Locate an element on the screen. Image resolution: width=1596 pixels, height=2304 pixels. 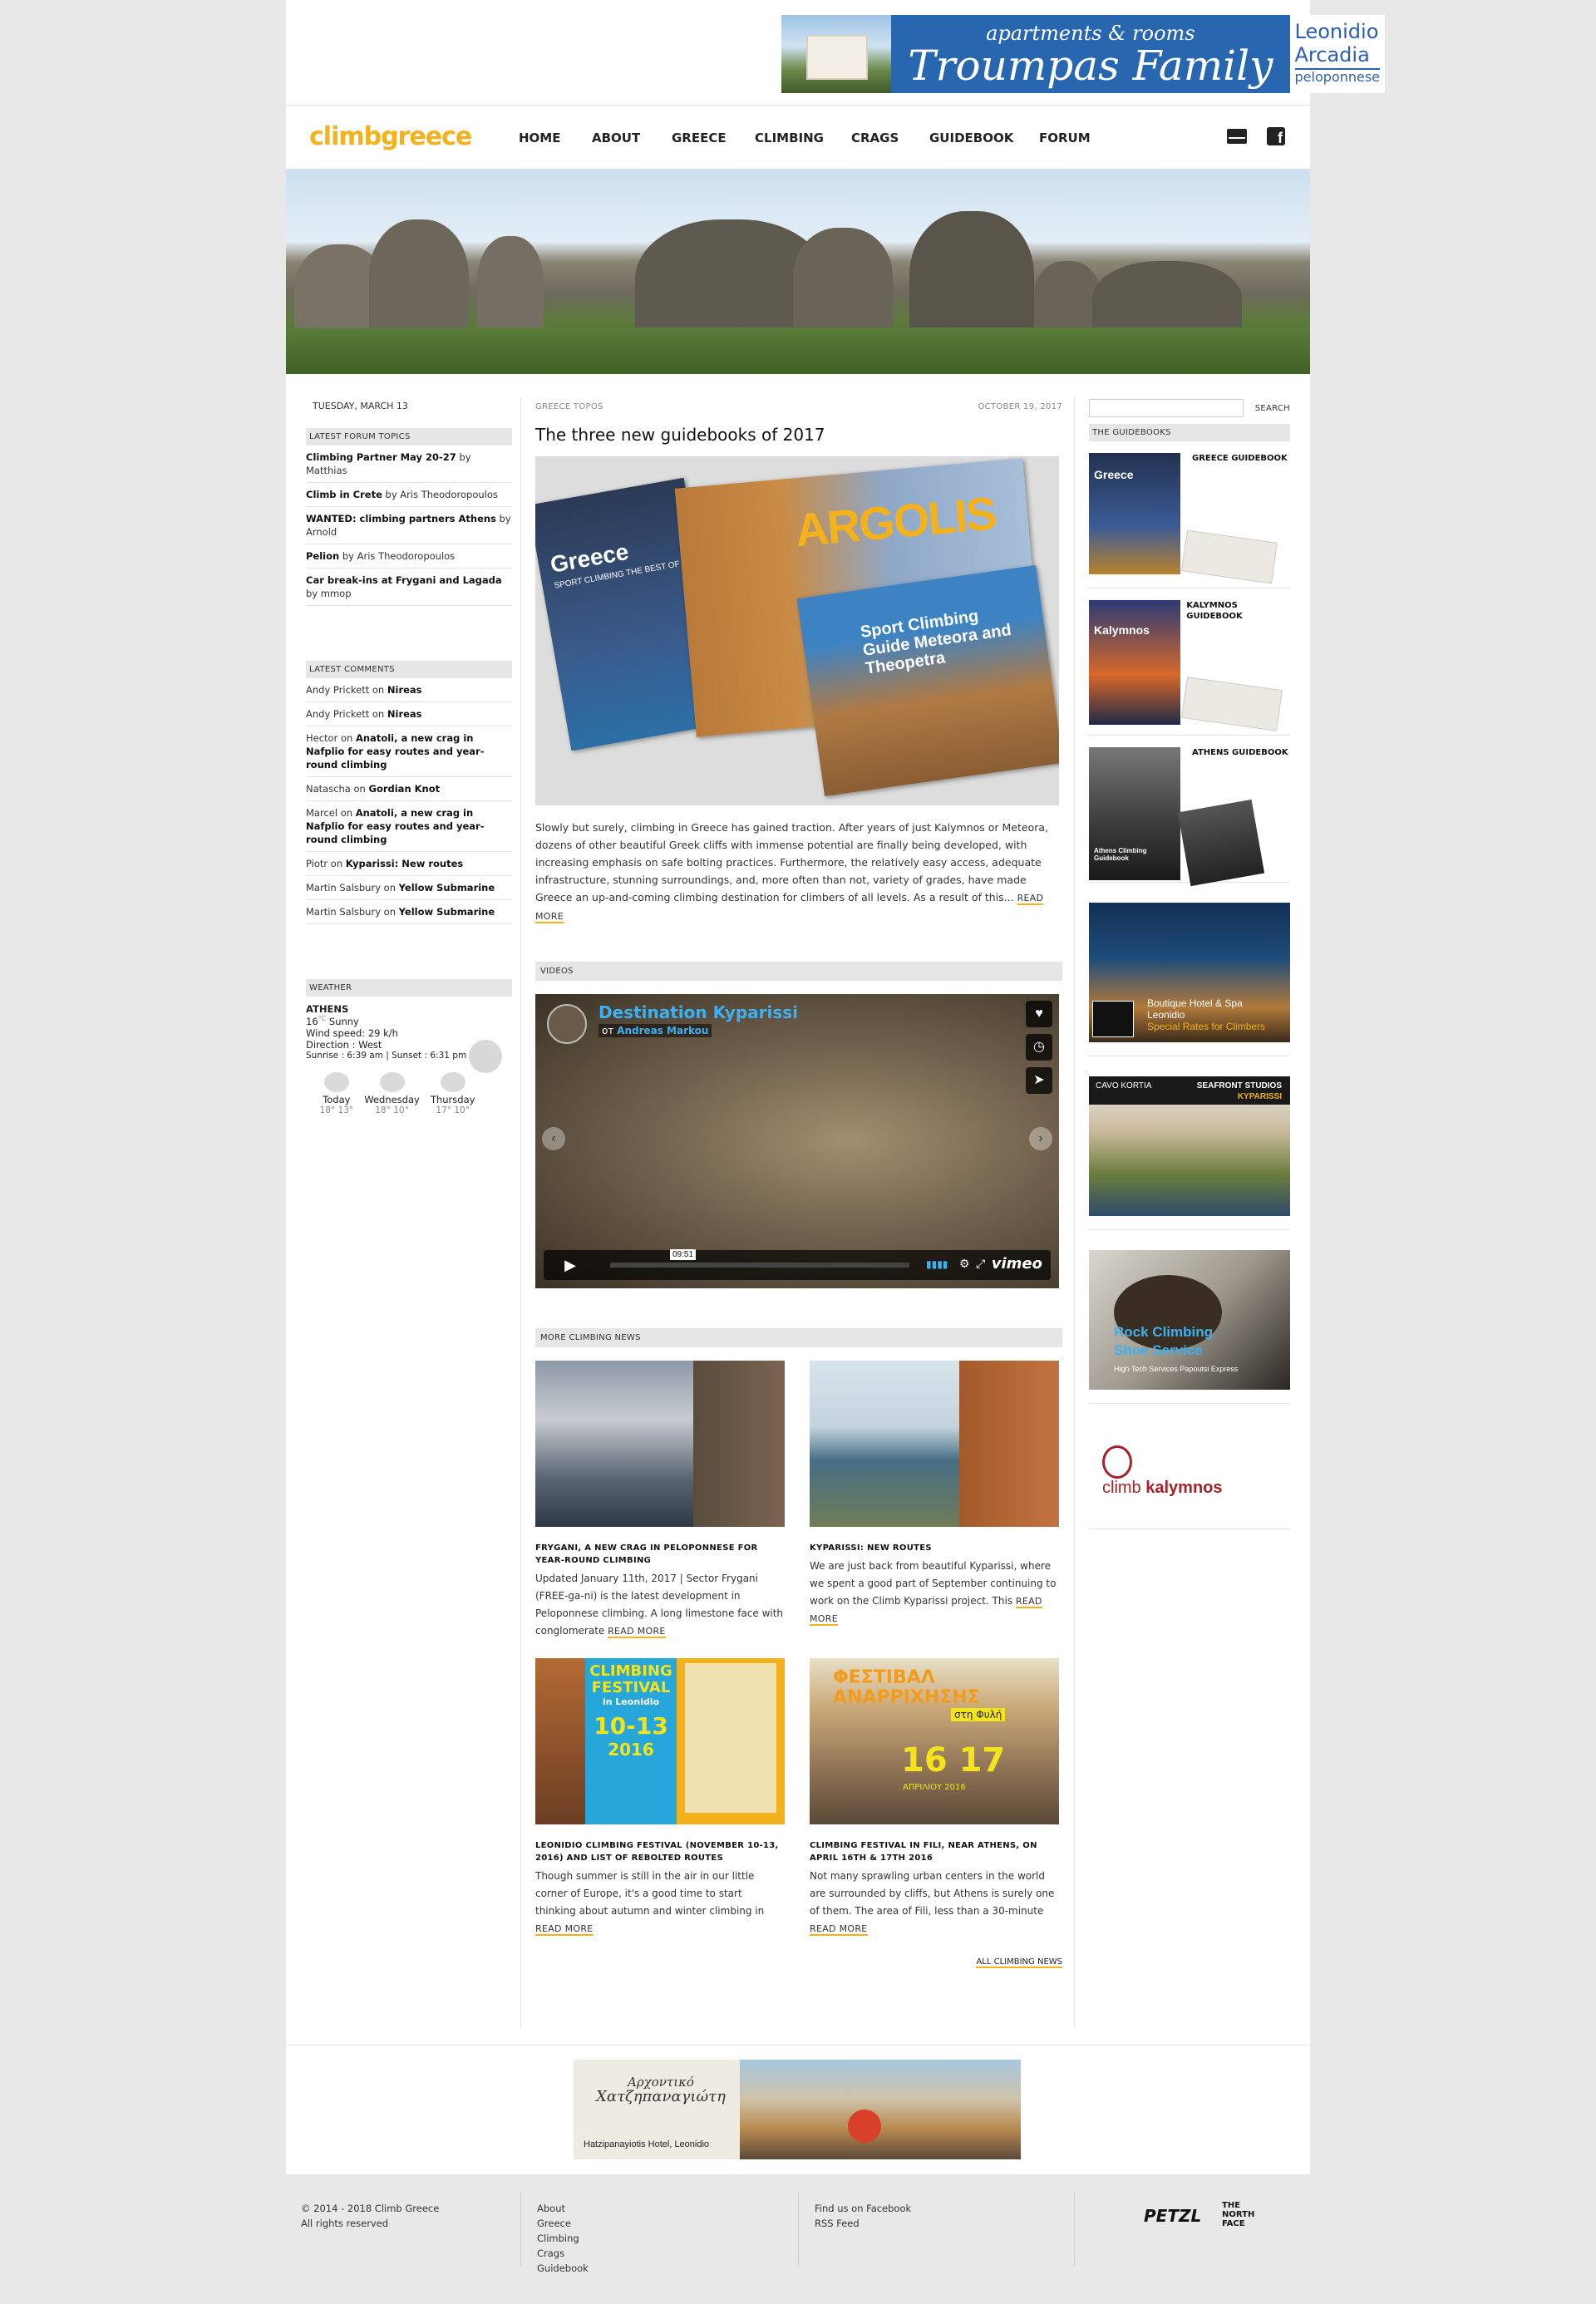
guidebook-cover: Kalymnos is located at coordinates (1186, 665).